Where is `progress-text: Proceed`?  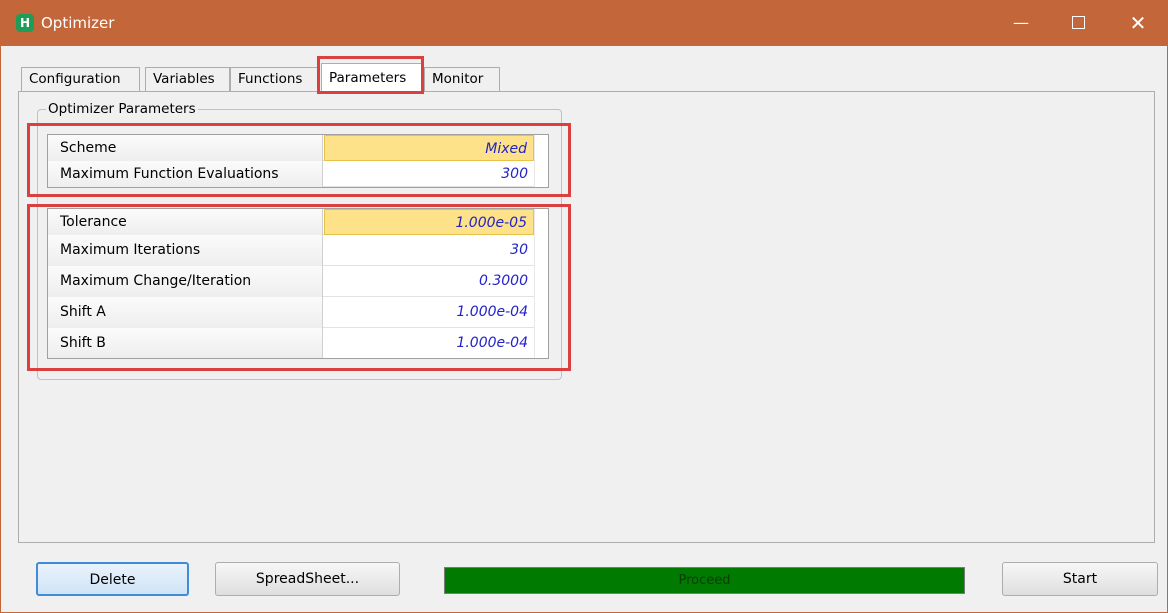 progress-text: Proceed is located at coordinates (704, 580).